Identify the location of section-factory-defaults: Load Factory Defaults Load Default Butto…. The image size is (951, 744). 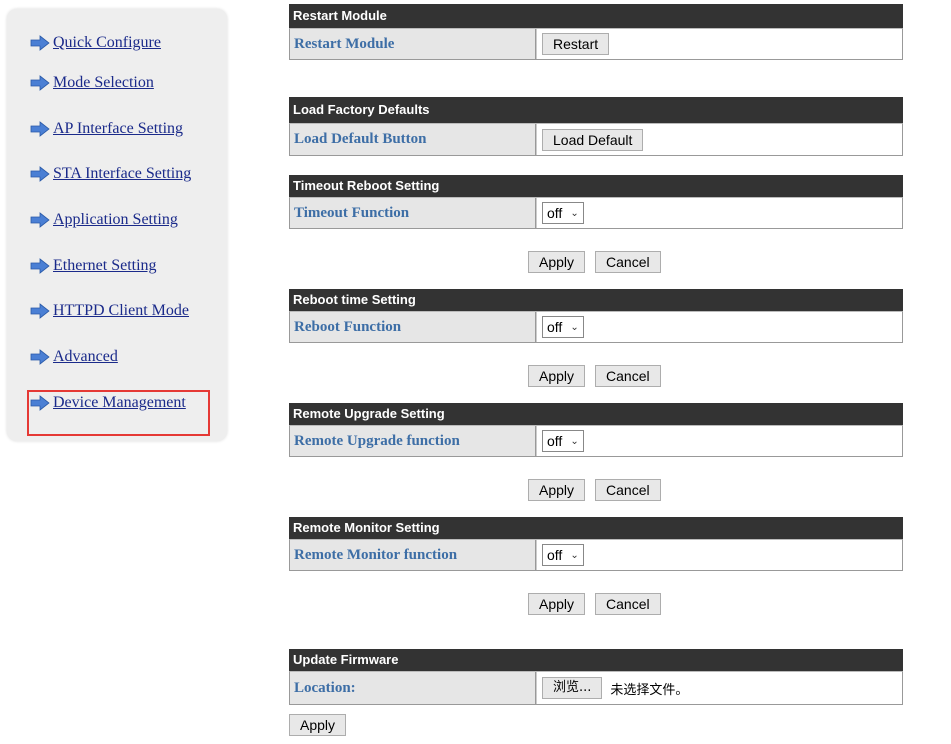
(596, 126).